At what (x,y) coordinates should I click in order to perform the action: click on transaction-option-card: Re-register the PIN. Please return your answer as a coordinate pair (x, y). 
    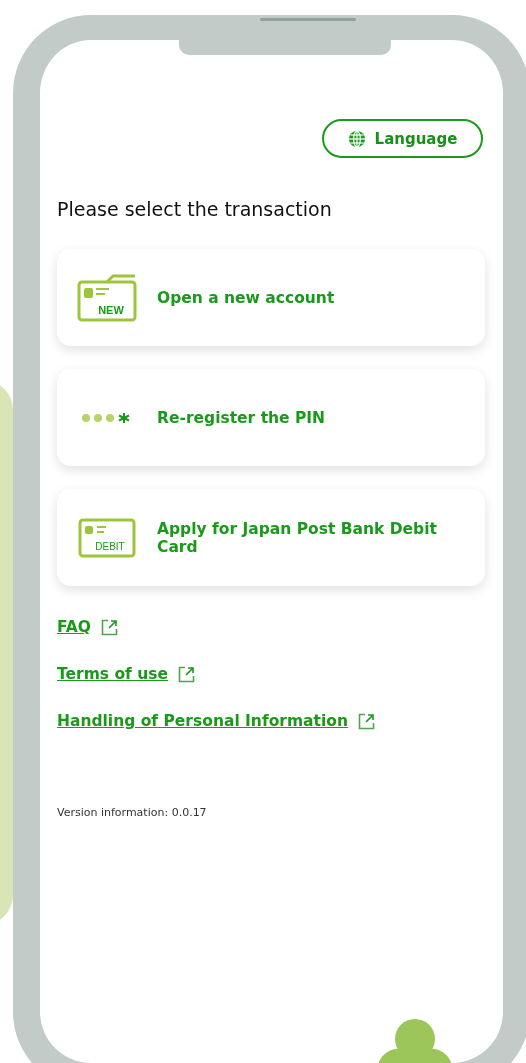
    Looking at the image, I should click on (271, 417).